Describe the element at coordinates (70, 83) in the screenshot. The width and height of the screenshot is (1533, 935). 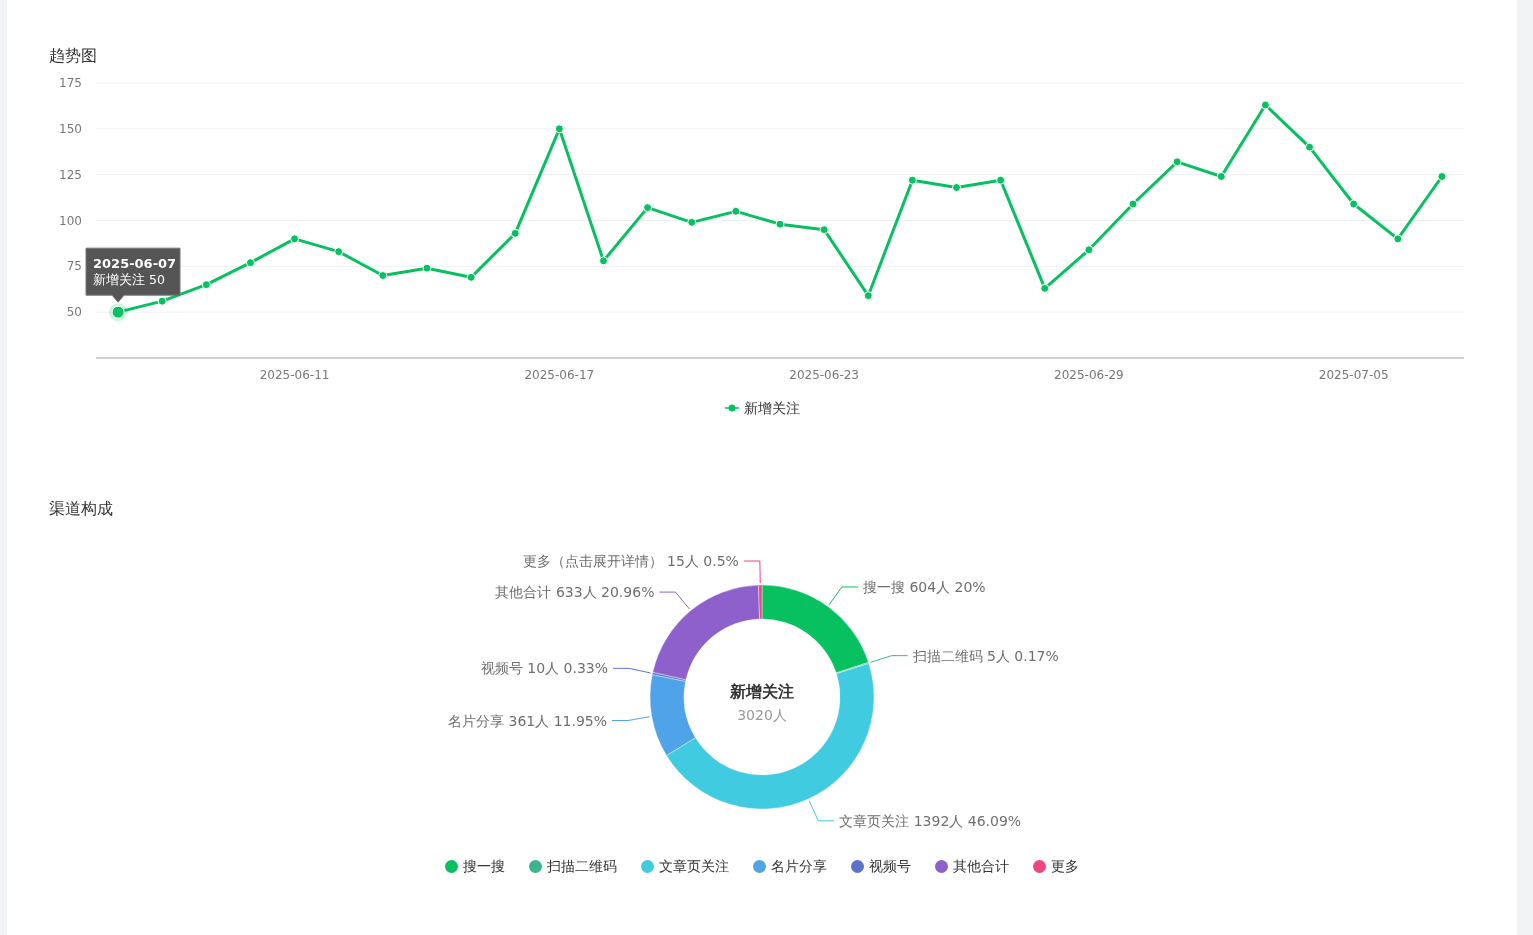
I see `axis-label: 175` at that location.